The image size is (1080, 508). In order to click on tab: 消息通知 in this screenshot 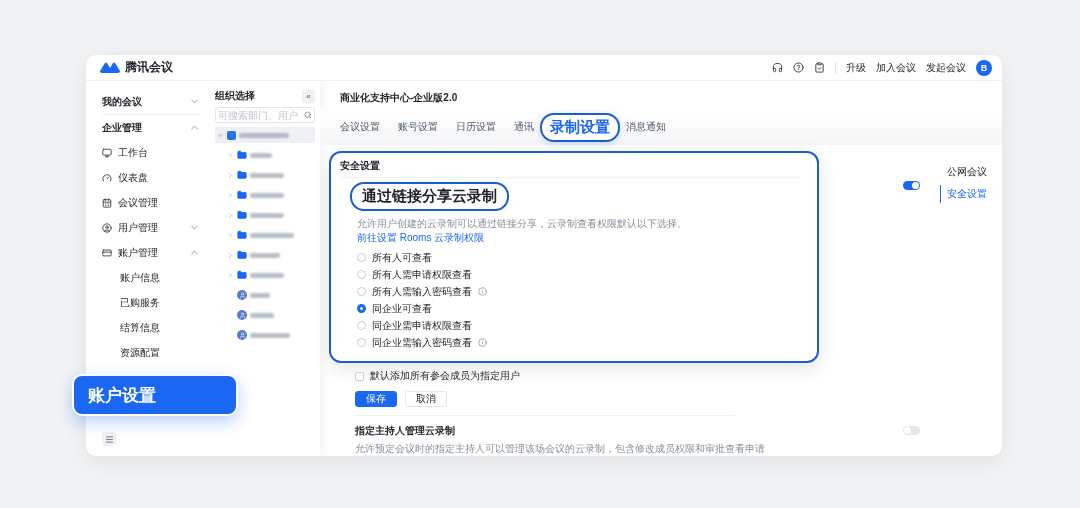, I will do `click(646, 127)`.